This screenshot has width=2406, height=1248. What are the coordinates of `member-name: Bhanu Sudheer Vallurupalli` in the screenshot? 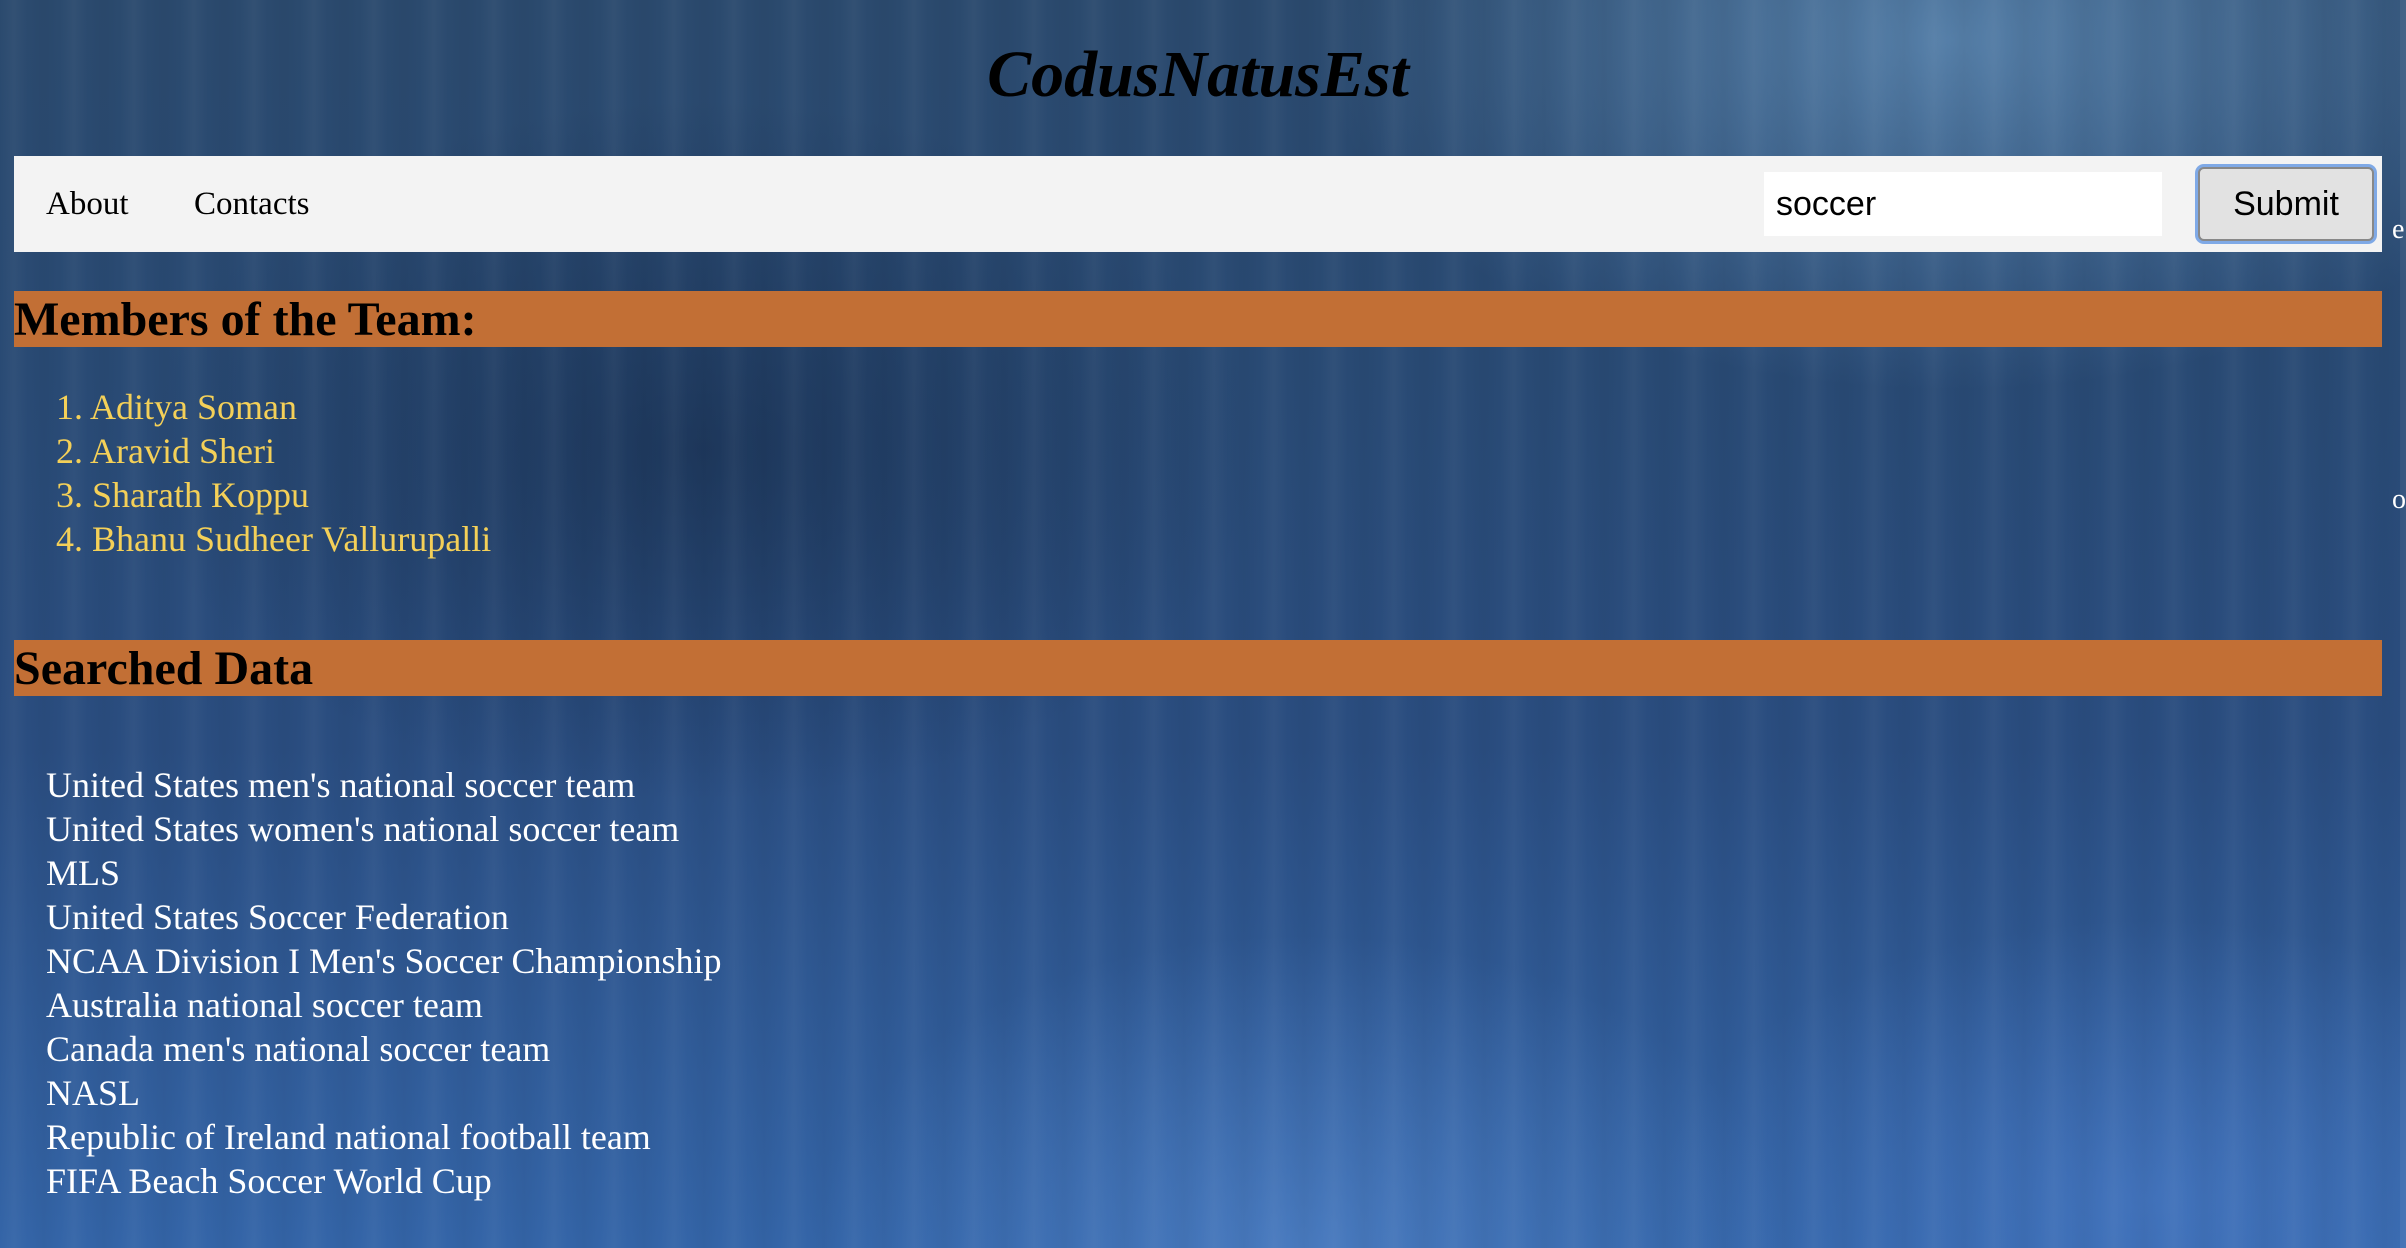 It's located at (292, 539).